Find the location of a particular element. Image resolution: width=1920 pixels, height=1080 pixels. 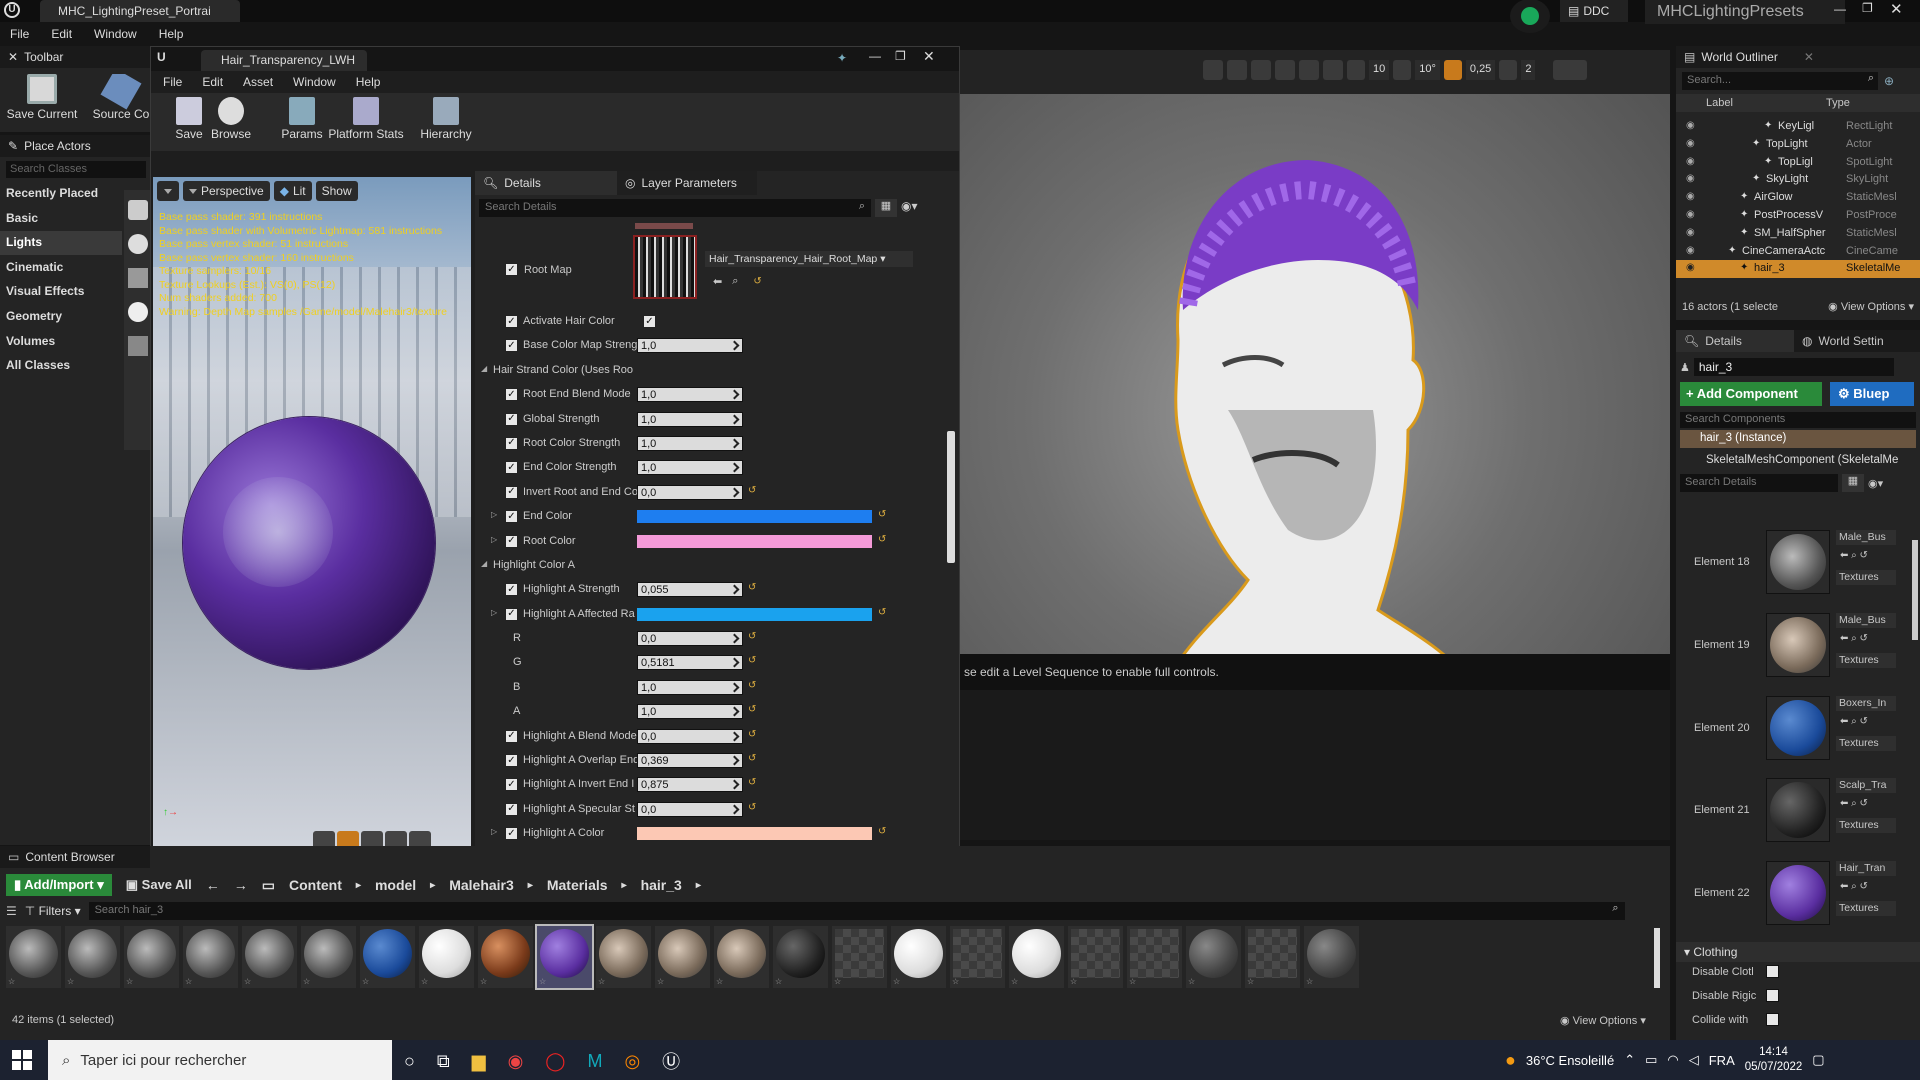

network-icon: ◠ is located at coordinates (1672, 1060).